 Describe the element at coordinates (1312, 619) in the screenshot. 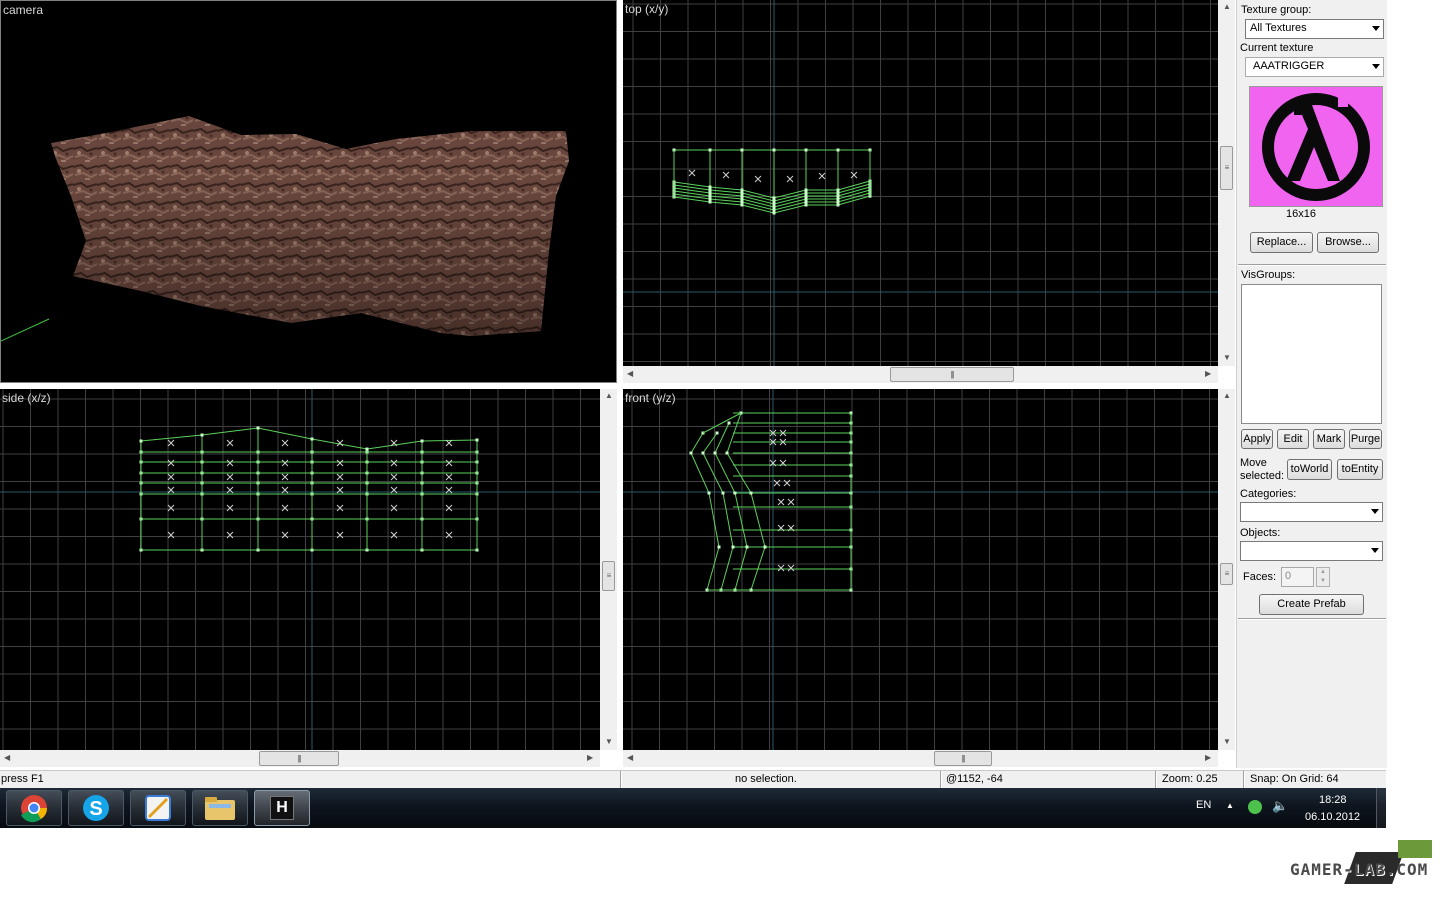

I see `panel-separator-bottom` at that location.